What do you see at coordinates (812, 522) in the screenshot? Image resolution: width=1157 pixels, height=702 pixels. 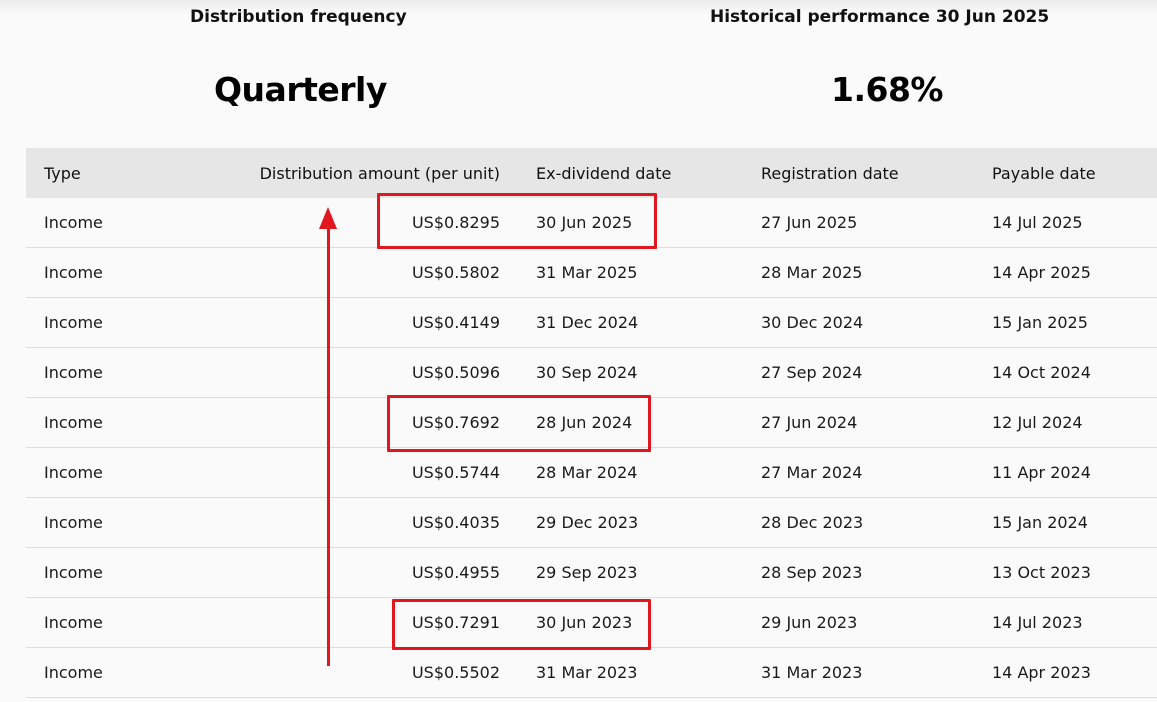 I see `cell-registration: 28 Dec 2023` at bounding box center [812, 522].